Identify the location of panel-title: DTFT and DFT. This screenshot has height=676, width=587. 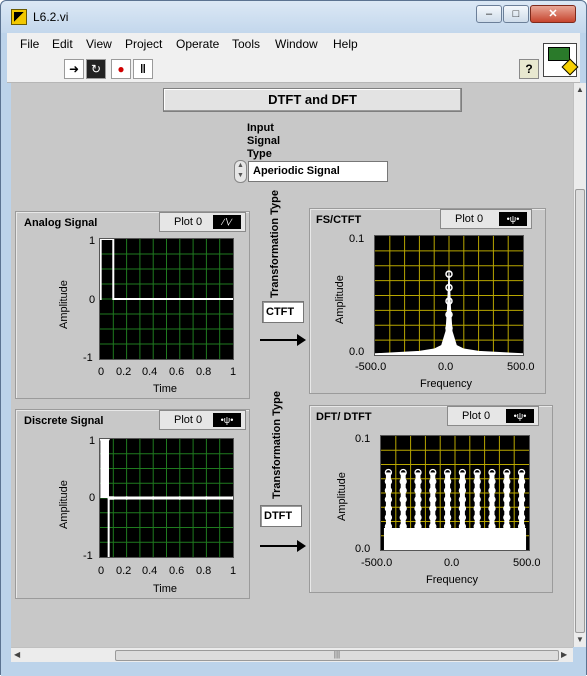
(312, 100).